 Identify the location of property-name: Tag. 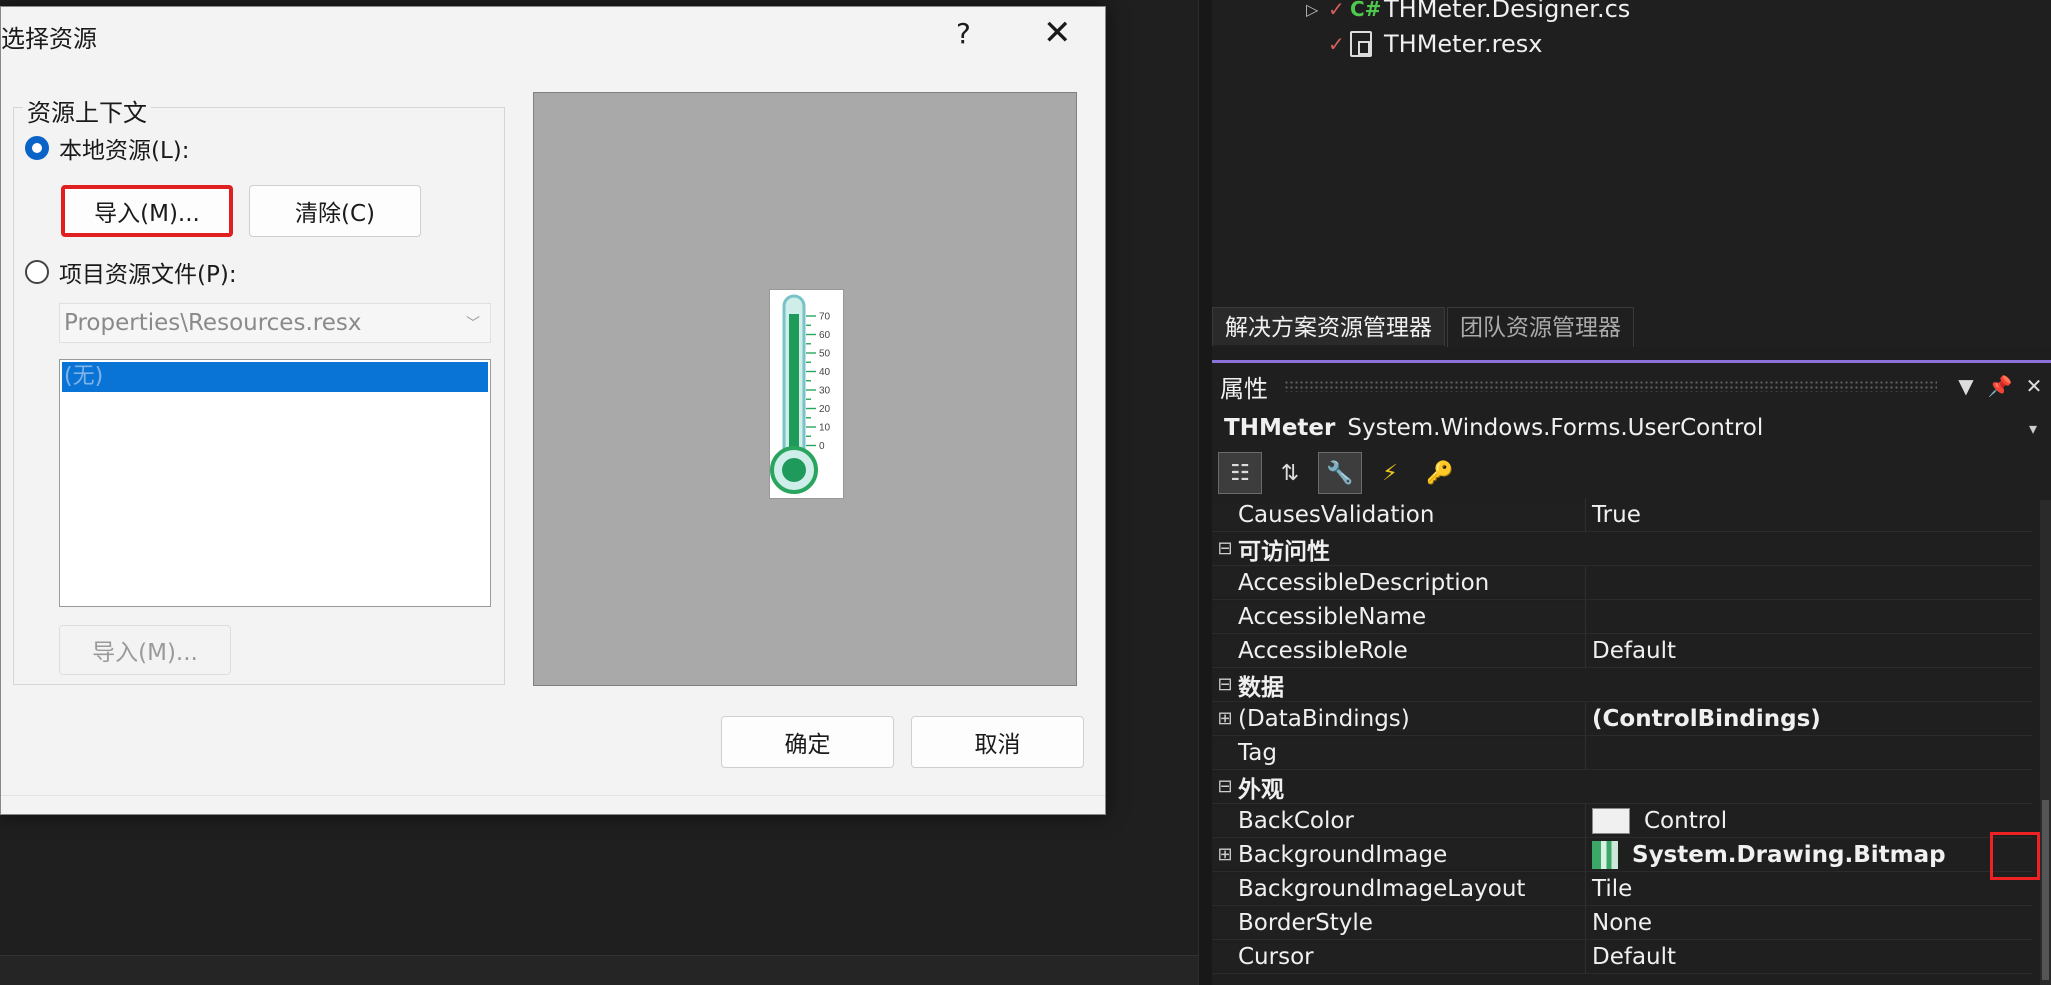
(1398, 752).